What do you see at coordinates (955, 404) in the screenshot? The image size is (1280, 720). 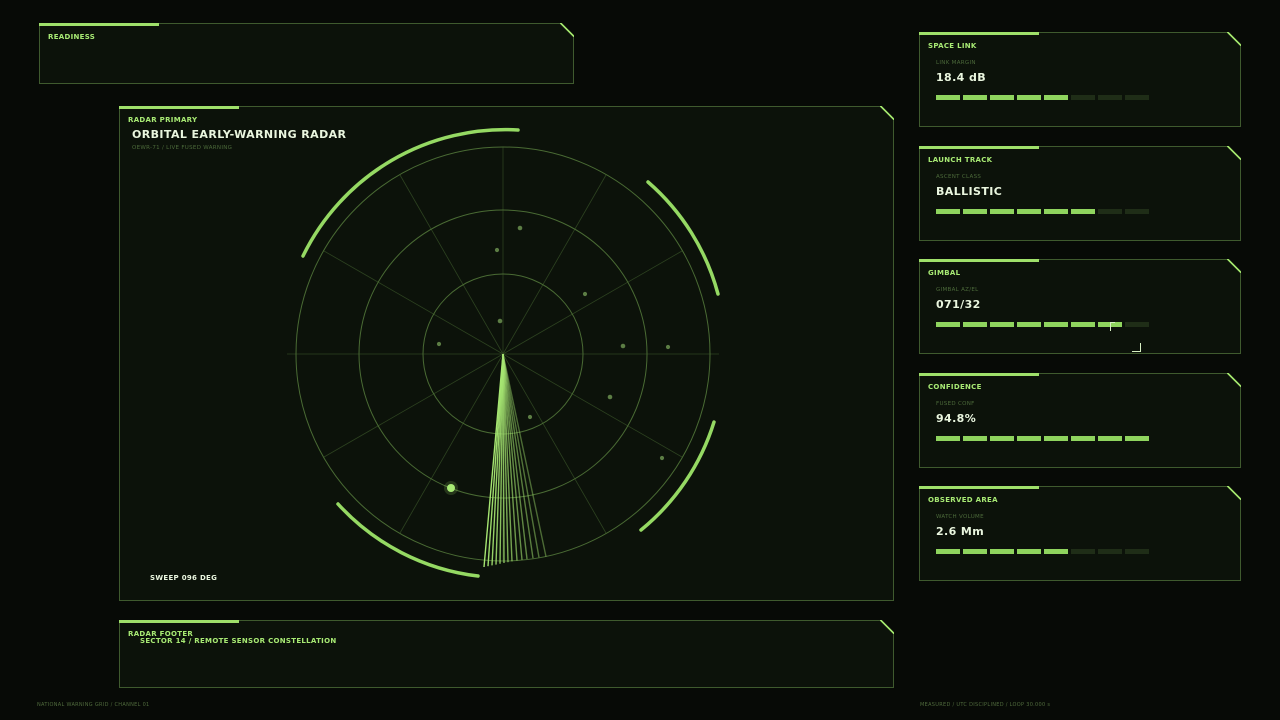 I see `metric-label: FUSED CONF` at bounding box center [955, 404].